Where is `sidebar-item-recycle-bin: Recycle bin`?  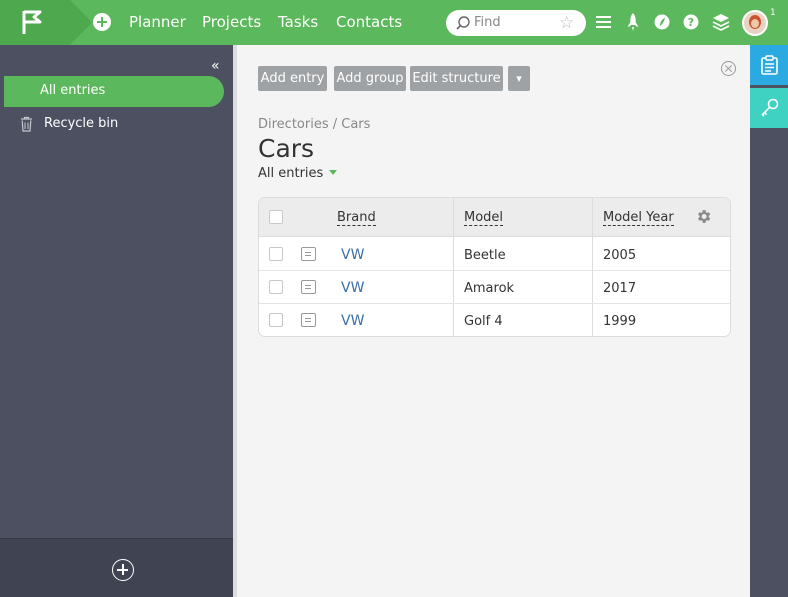 sidebar-item-recycle-bin: Recycle bin is located at coordinates (114, 124).